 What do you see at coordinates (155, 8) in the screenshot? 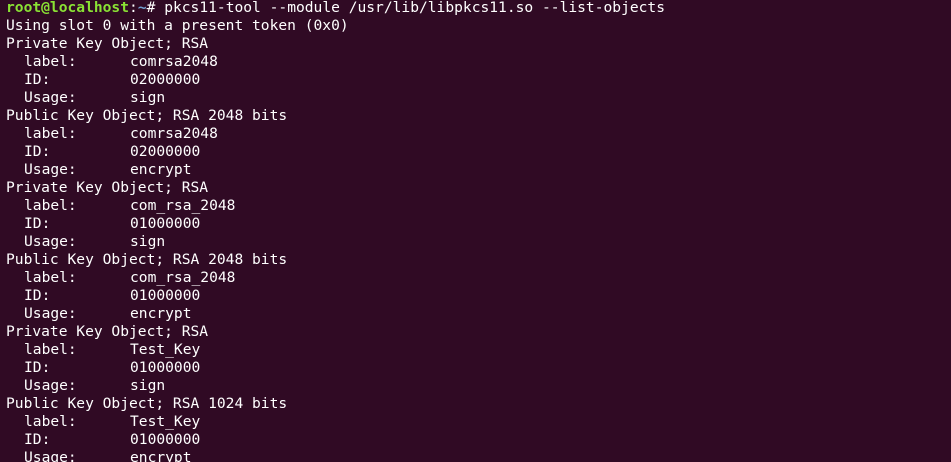
I see `prompt-symbol: #` at bounding box center [155, 8].